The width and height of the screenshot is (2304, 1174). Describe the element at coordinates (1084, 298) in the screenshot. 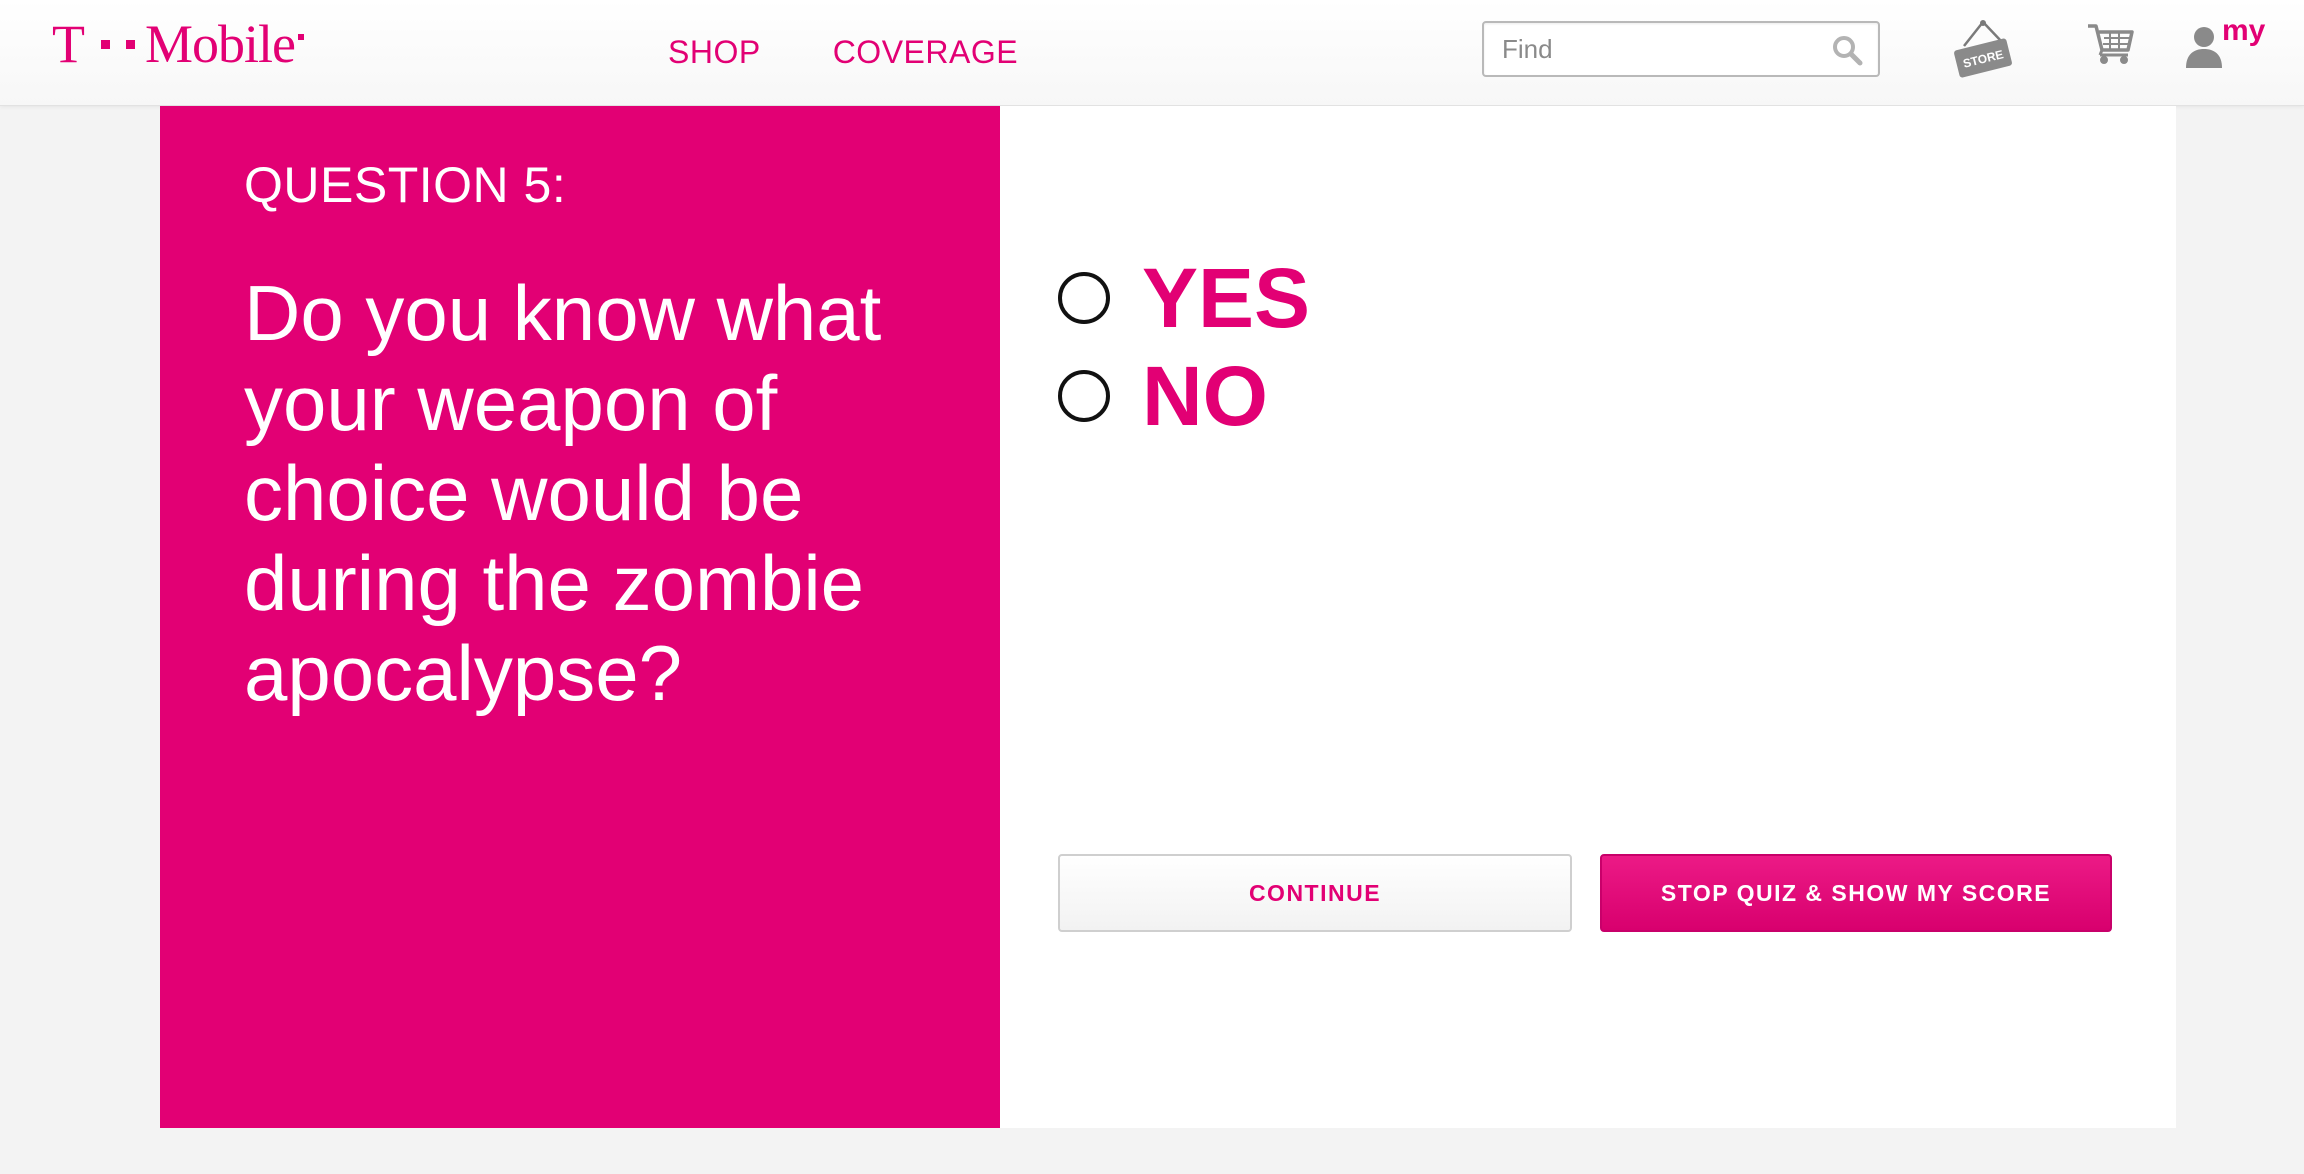

I see `radio-yes` at that location.